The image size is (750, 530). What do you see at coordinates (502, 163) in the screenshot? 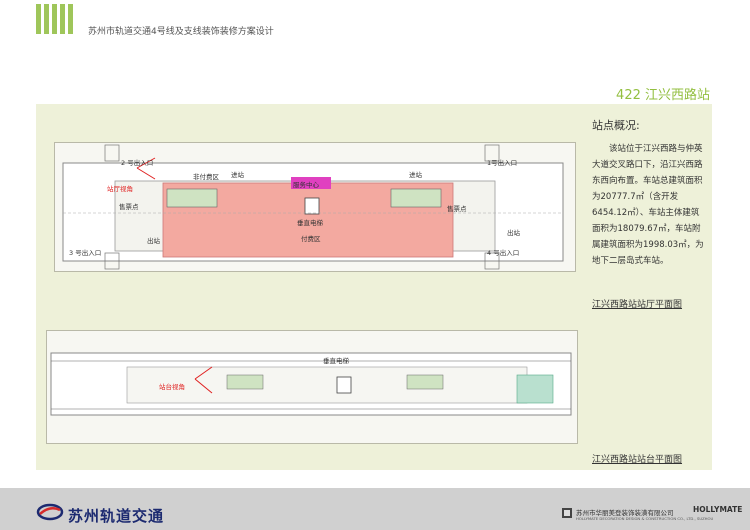
I see `label-entrance-1: 1号出入口` at bounding box center [502, 163].